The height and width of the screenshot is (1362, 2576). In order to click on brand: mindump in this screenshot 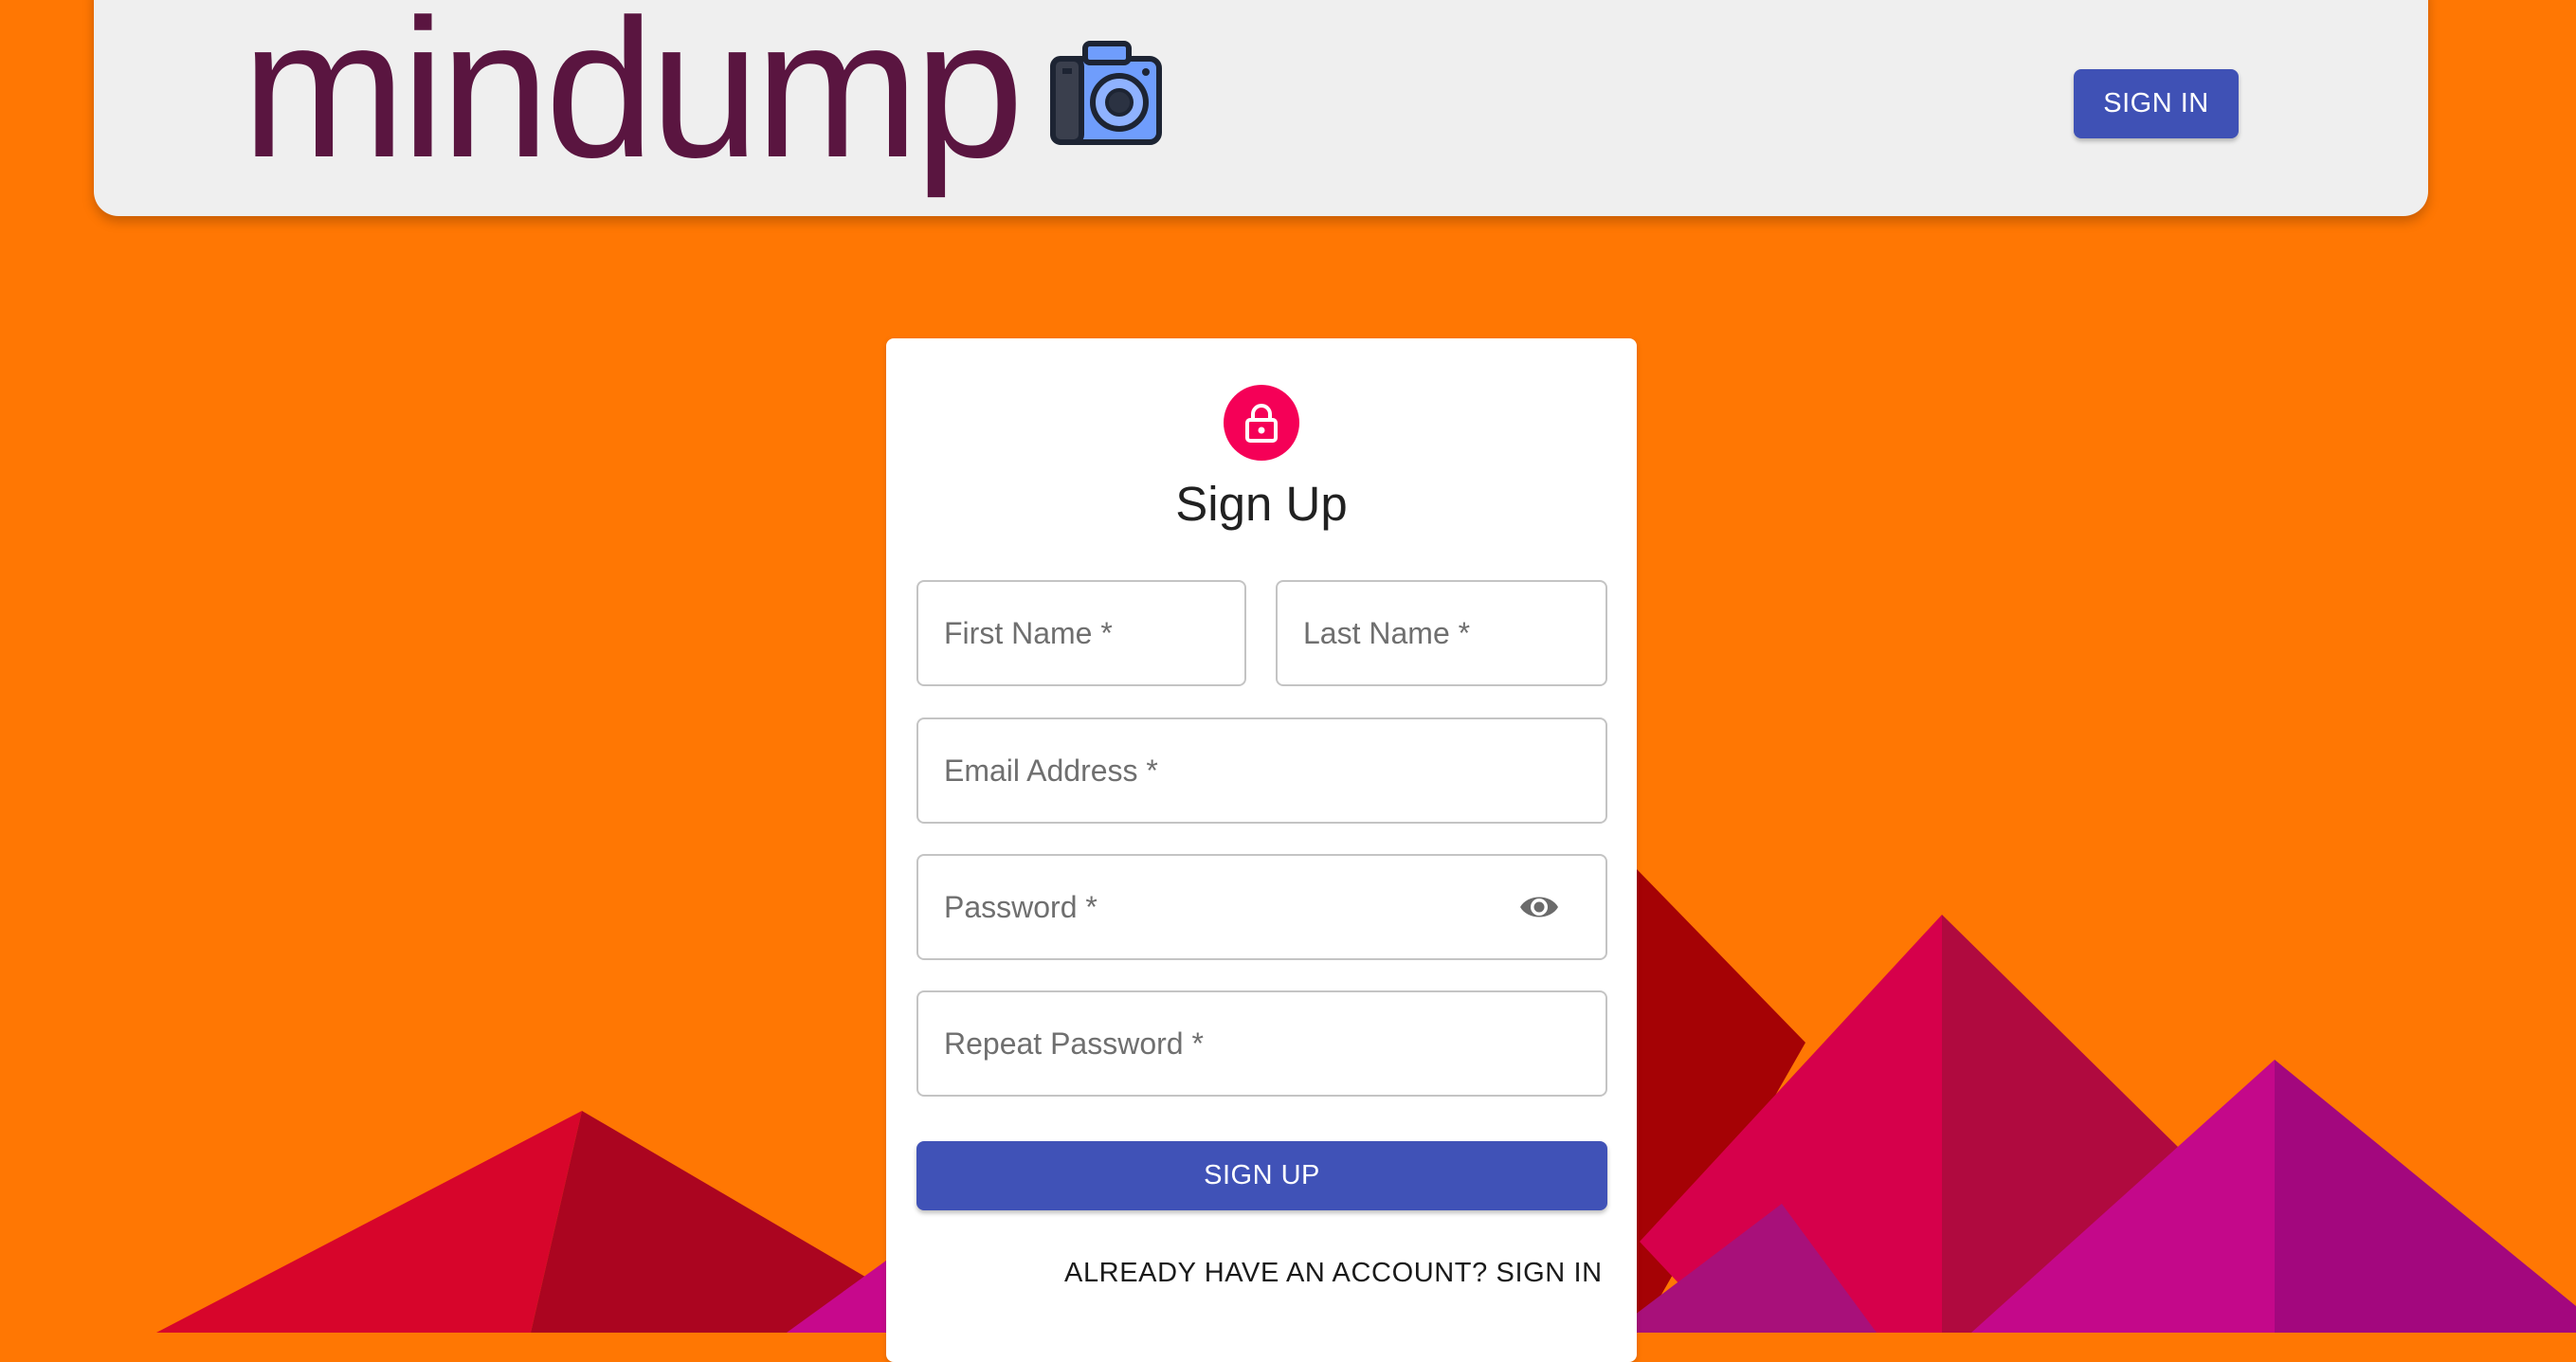, I will do `click(703, 94)`.